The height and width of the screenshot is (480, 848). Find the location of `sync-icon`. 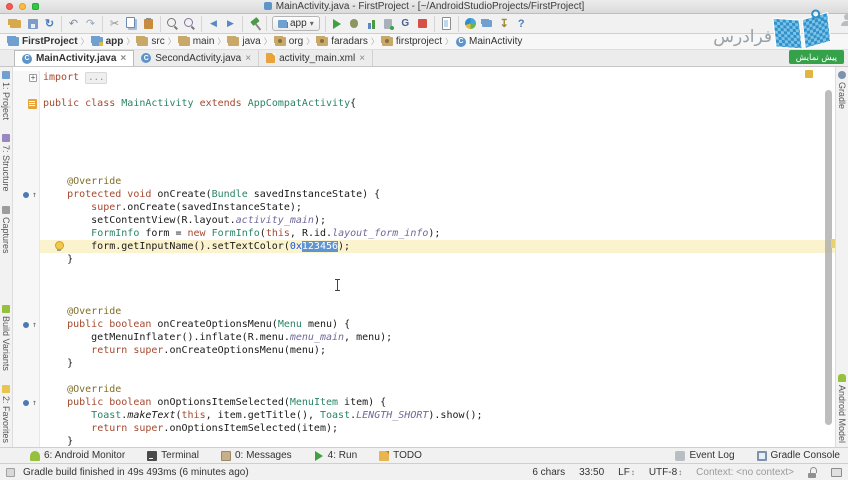

sync-icon is located at coordinates (49, 24).